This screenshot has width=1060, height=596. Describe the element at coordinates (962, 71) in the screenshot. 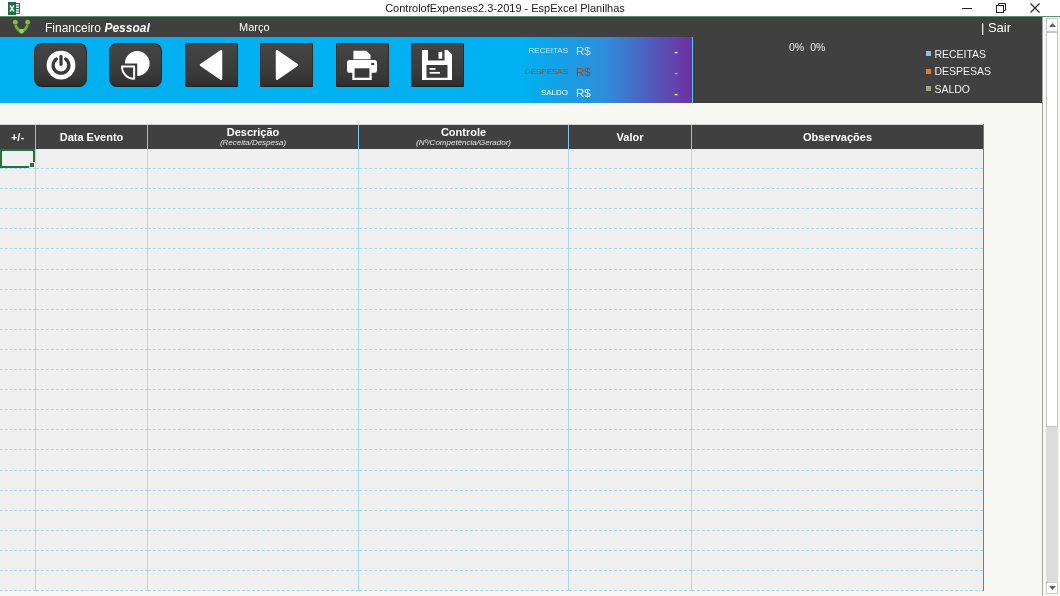

I see `legend-label: DESPESAS` at that location.